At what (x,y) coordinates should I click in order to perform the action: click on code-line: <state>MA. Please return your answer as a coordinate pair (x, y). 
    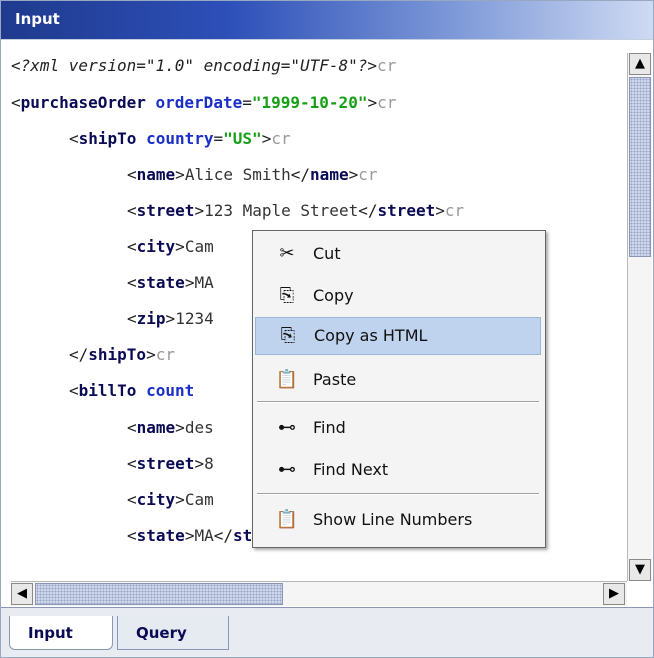
    Looking at the image, I should click on (170, 283).